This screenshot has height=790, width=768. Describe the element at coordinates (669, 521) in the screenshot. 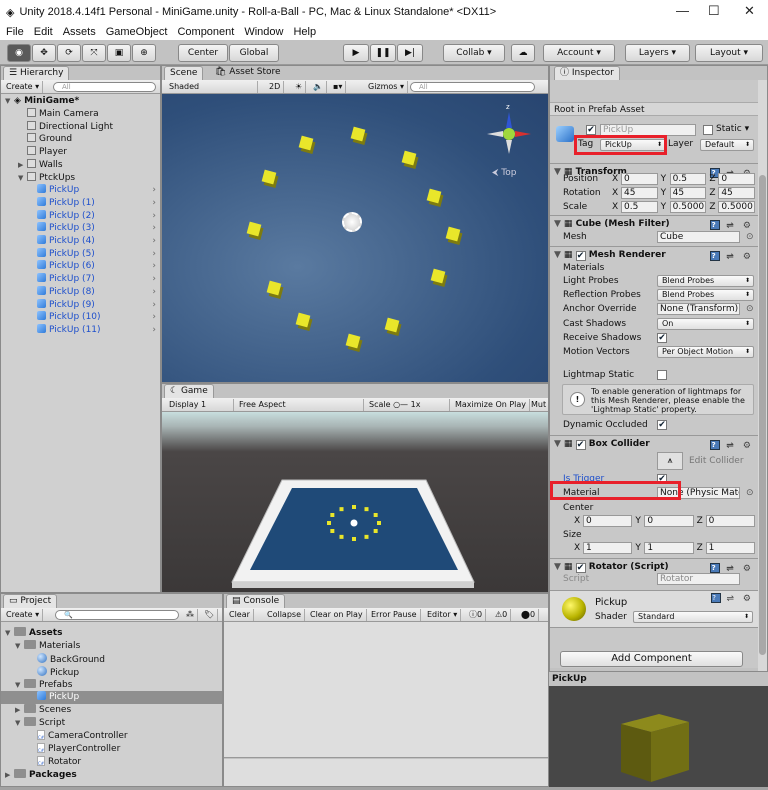

I see `y-field: 0` at that location.